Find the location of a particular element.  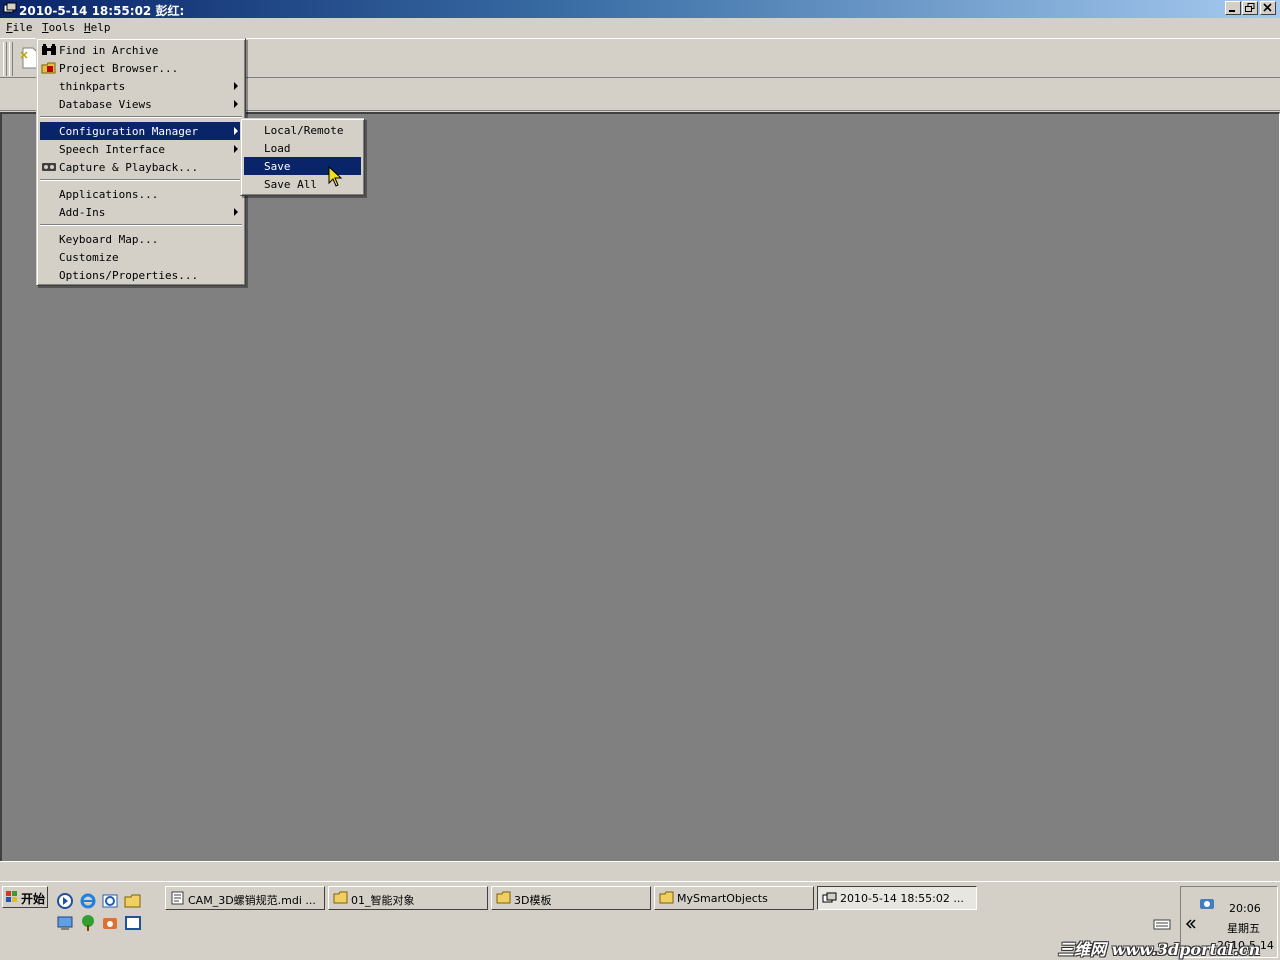

task-button: 3D模板 is located at coordinates (571, 898).